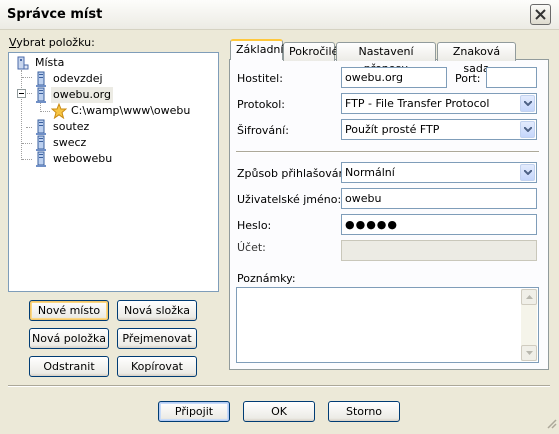  I want to click on tree-item-bookmark: C:\wamp\www\owebu, so click(121, 111).